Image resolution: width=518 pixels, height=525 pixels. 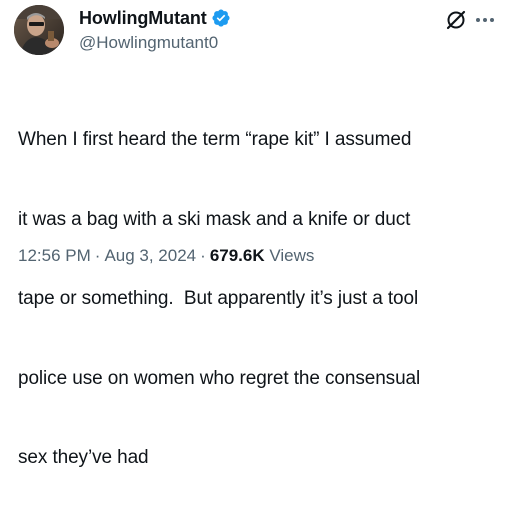 What do you see at coordinates (54, 255) in the screenshot?
I see `tweet-time: 12:56 PM` at bounding box center [54, 255].